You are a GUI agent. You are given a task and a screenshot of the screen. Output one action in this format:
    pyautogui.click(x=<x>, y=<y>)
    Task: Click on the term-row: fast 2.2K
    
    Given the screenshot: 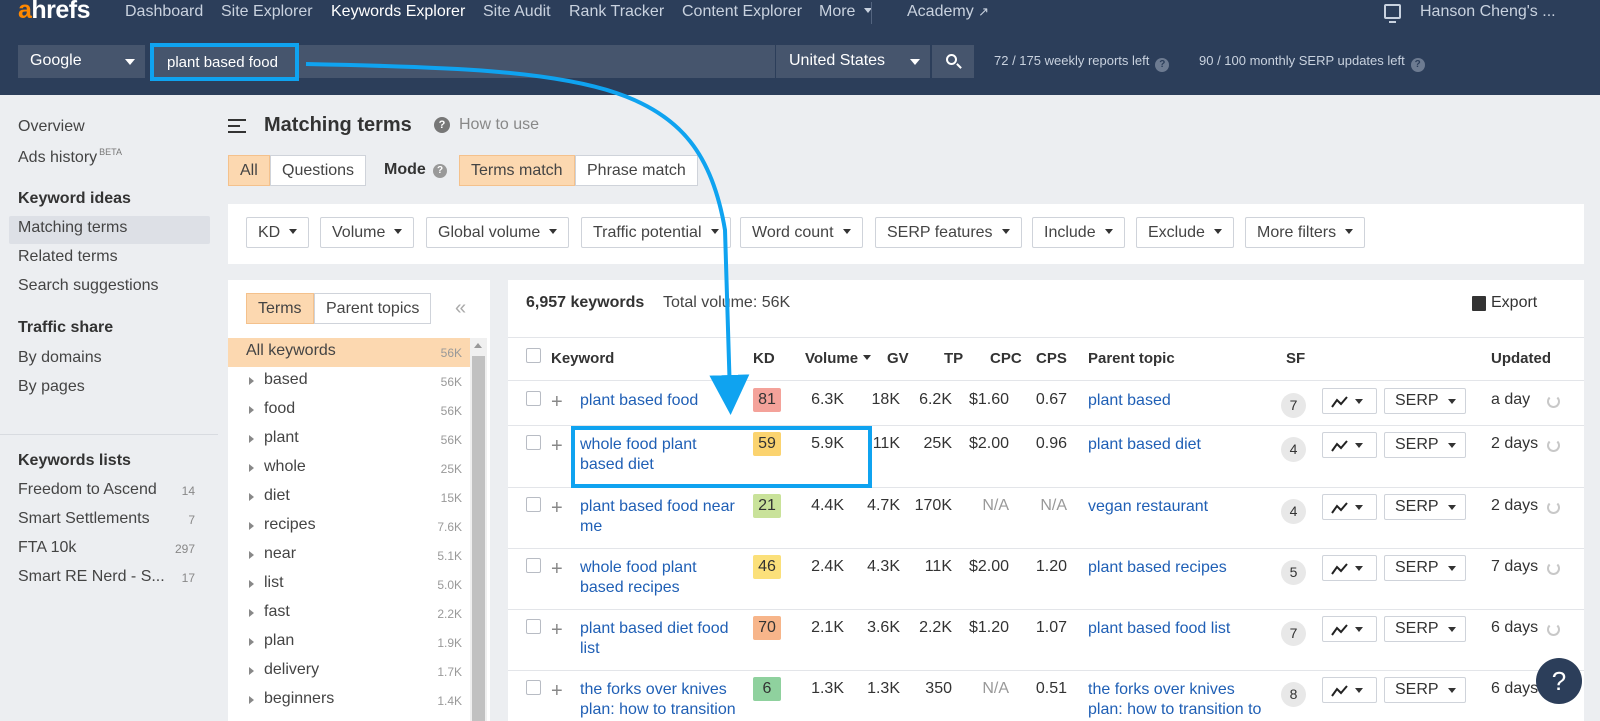 What is the action you would take?
    pyautogui.click(x=349, y=613)
    